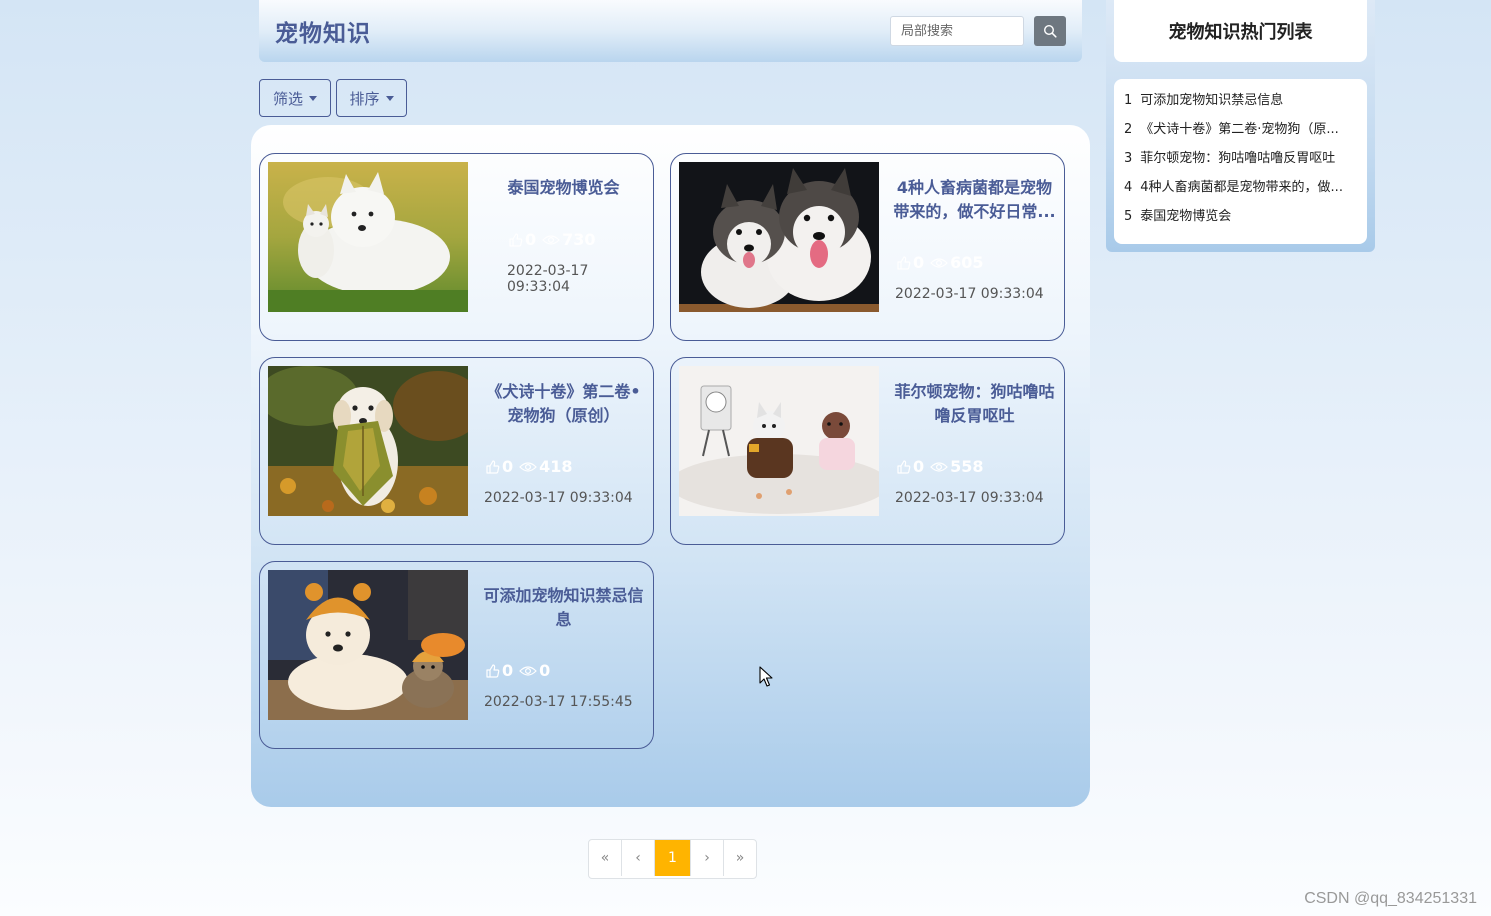 The image size is (1491, 916). I want to click on knowledge-card: 可添加宠物知识禁忌信息 0 0 2022-03-17 17:55:45, so click(456, 655).